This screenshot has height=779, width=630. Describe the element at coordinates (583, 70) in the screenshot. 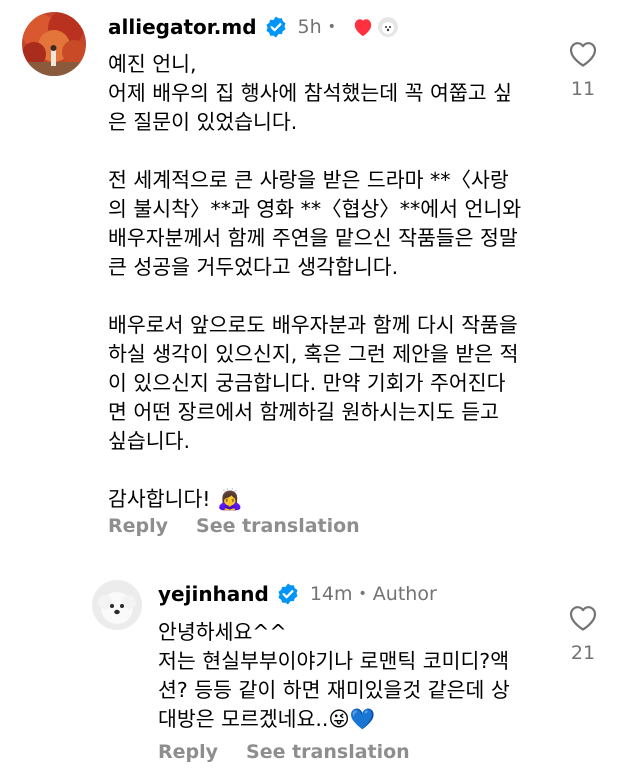

I see `comment-1-like: 11` at that location.